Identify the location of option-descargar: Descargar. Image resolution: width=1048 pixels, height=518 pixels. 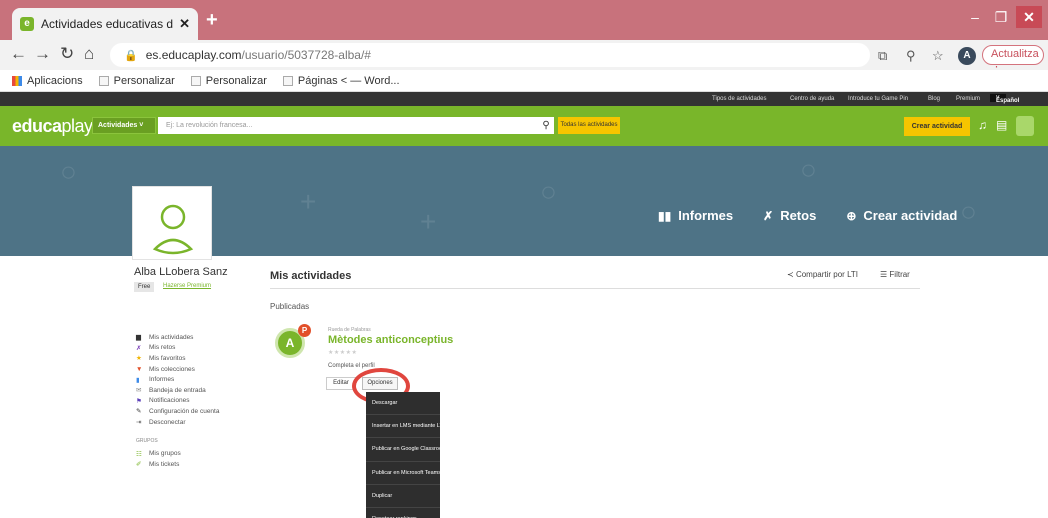
(403, 404).